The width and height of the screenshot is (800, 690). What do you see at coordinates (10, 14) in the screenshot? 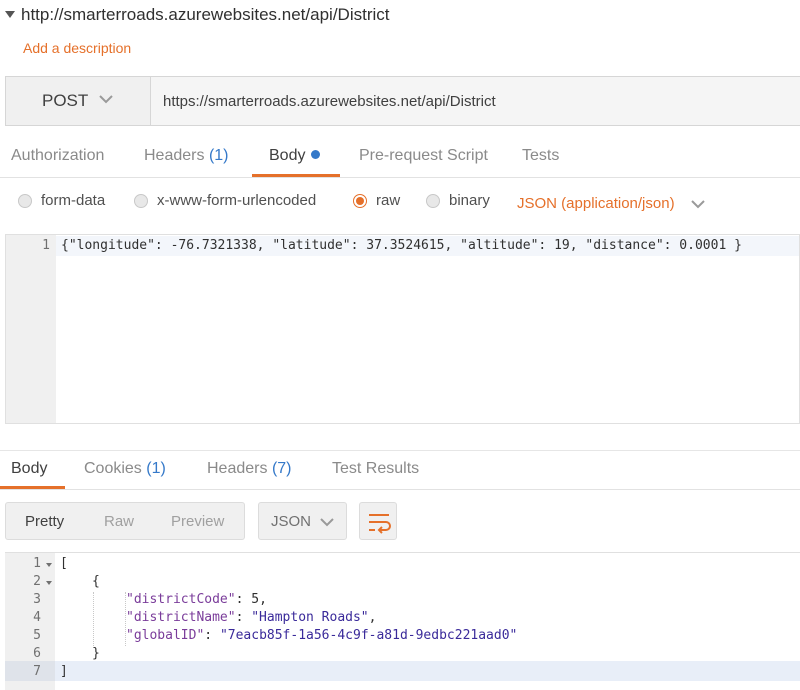
I see `collapse-caret-icon` at bounding box center [10, 14].